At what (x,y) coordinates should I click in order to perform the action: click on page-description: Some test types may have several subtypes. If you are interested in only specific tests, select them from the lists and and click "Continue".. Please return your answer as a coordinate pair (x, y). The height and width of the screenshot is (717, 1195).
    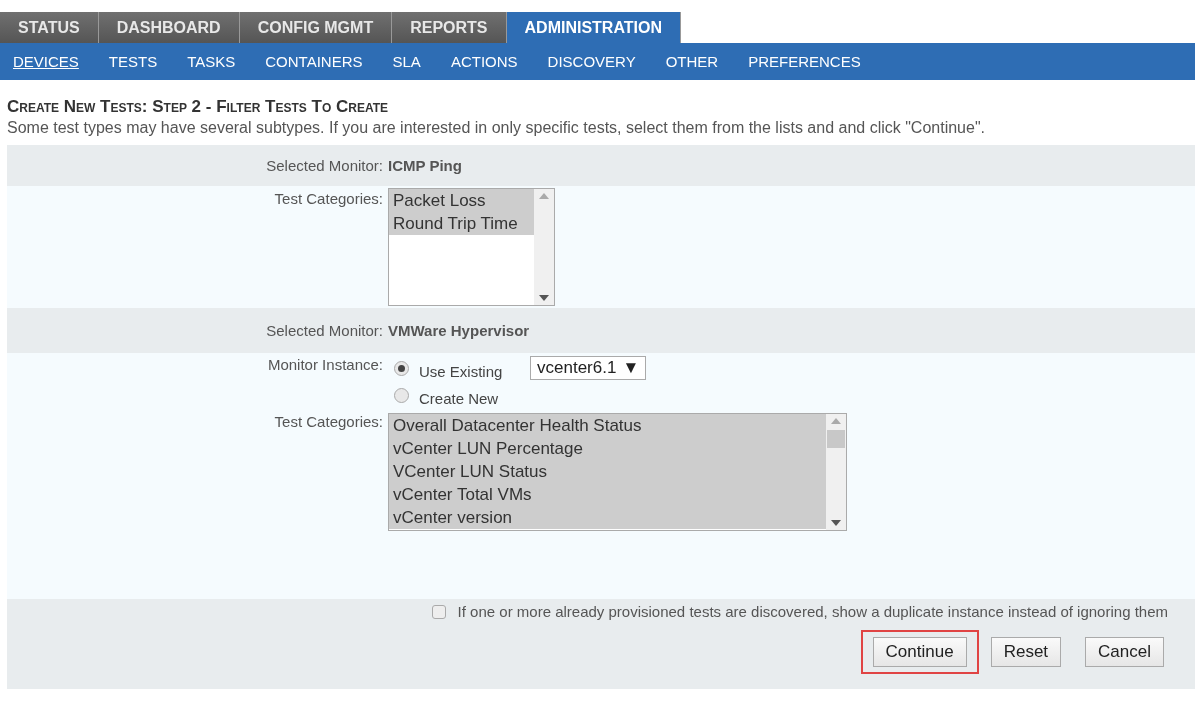
    Looking at the image, I should click on (497, 128).